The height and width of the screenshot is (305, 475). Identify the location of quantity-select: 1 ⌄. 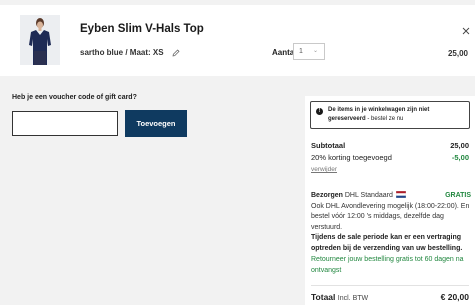
(309, 51).